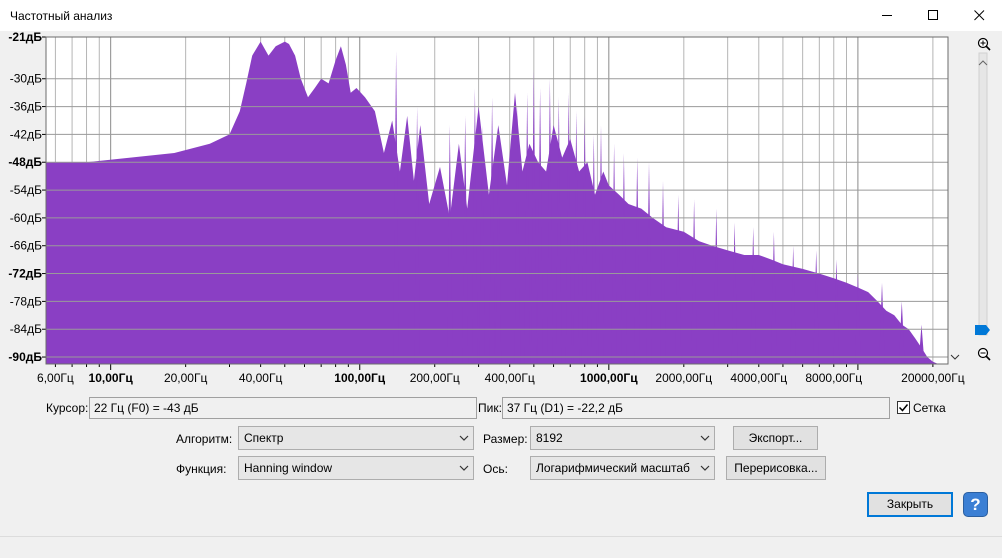 This screenshot has width=1002, height=558. What do you see at coordinates (984, 354) in the screenshot?
I see `zoom-out-icon` at bounding box center [984, 354].